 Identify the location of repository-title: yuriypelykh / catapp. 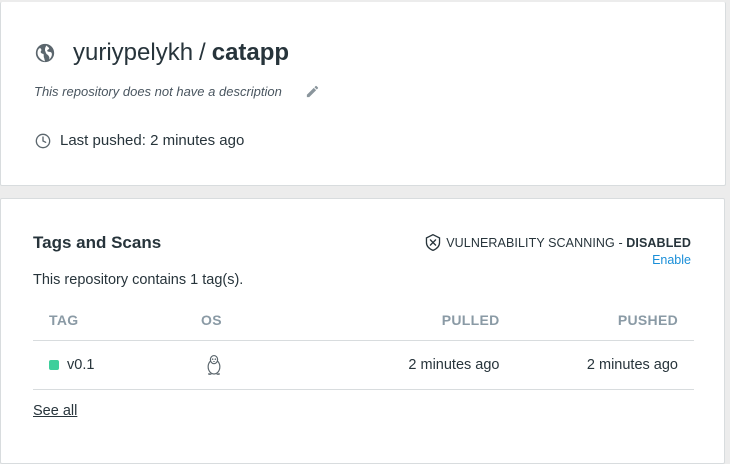
(162, 53).